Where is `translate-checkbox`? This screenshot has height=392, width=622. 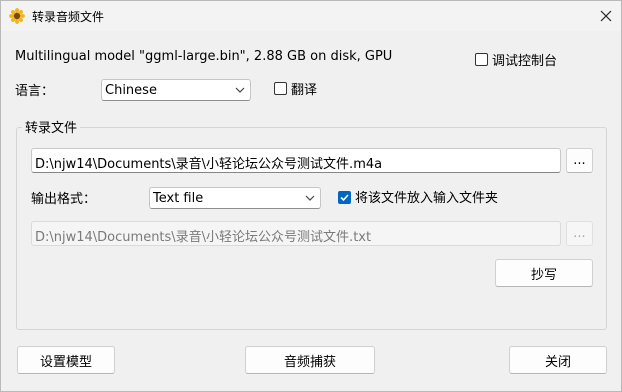 translate-checkbox is located at coordinates (280, 88).